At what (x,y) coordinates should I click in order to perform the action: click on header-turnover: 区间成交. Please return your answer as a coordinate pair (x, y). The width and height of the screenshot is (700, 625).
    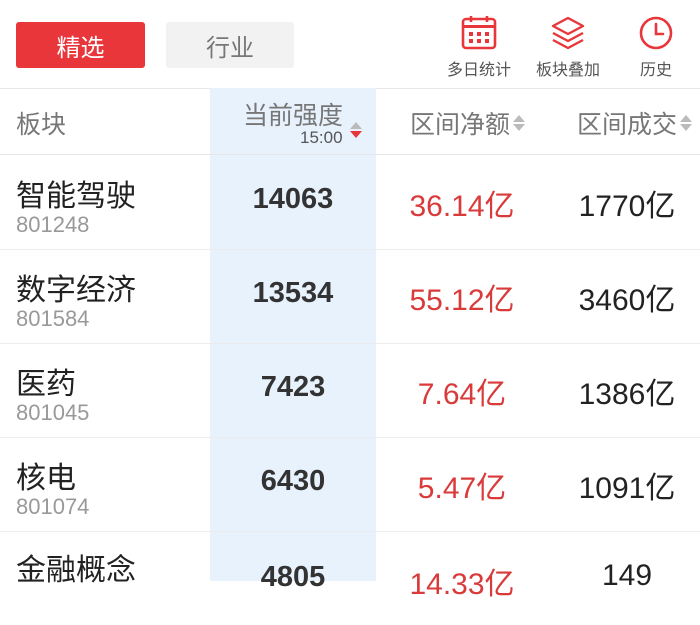
    Looking at the image, I should click on (635, 123).